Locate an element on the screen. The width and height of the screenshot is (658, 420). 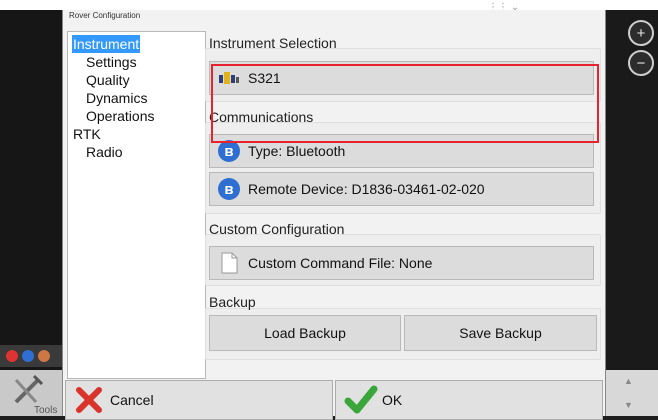
tools-label: Tools is located at coordinates (46, 410).